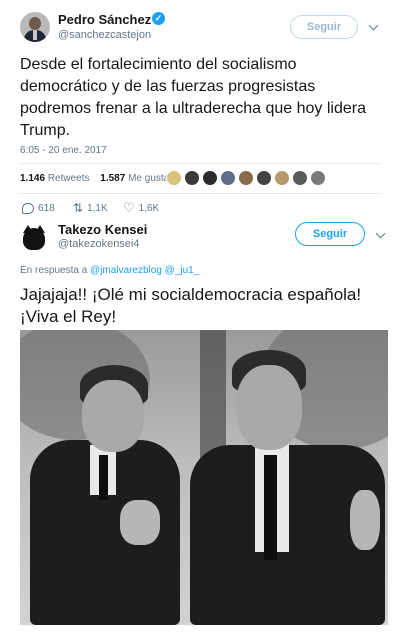 Image resolution: width=400 pixels, height=636 pixels. I want to click on reply-to-handles: @jmalvarezblog @_ju1_, so click(144, 270).